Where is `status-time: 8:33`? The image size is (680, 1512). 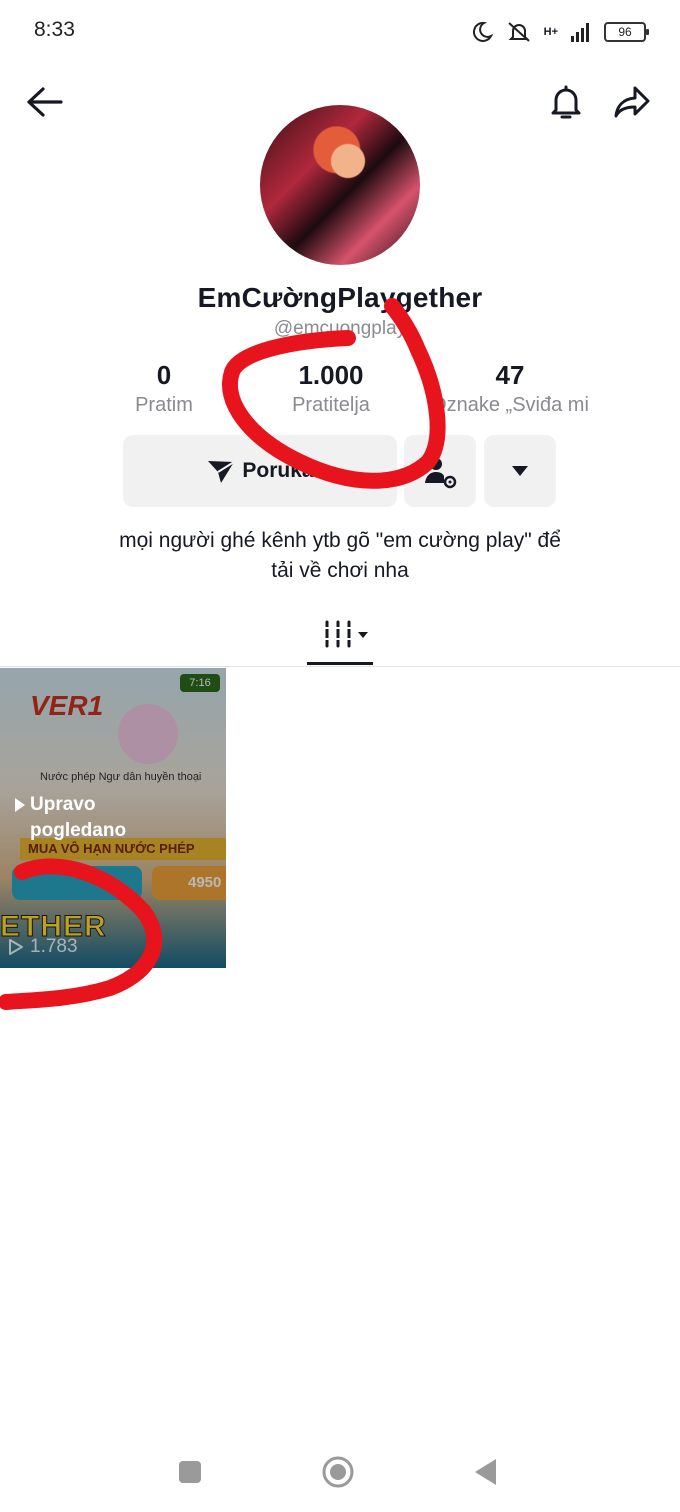
status-time: 8:33 is located at coordinates (54, 29).